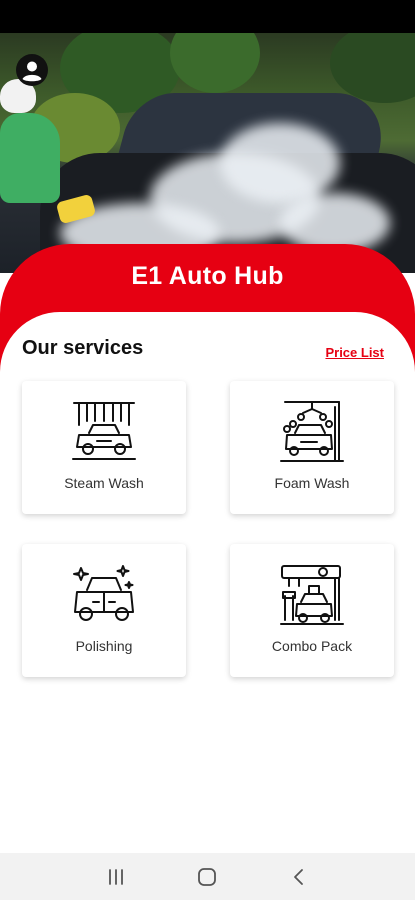  What do you see at coordinates (207, 276) in the screenshot?
I see `app-title: E1 Auto Hub` at bounding box center [207, 276].